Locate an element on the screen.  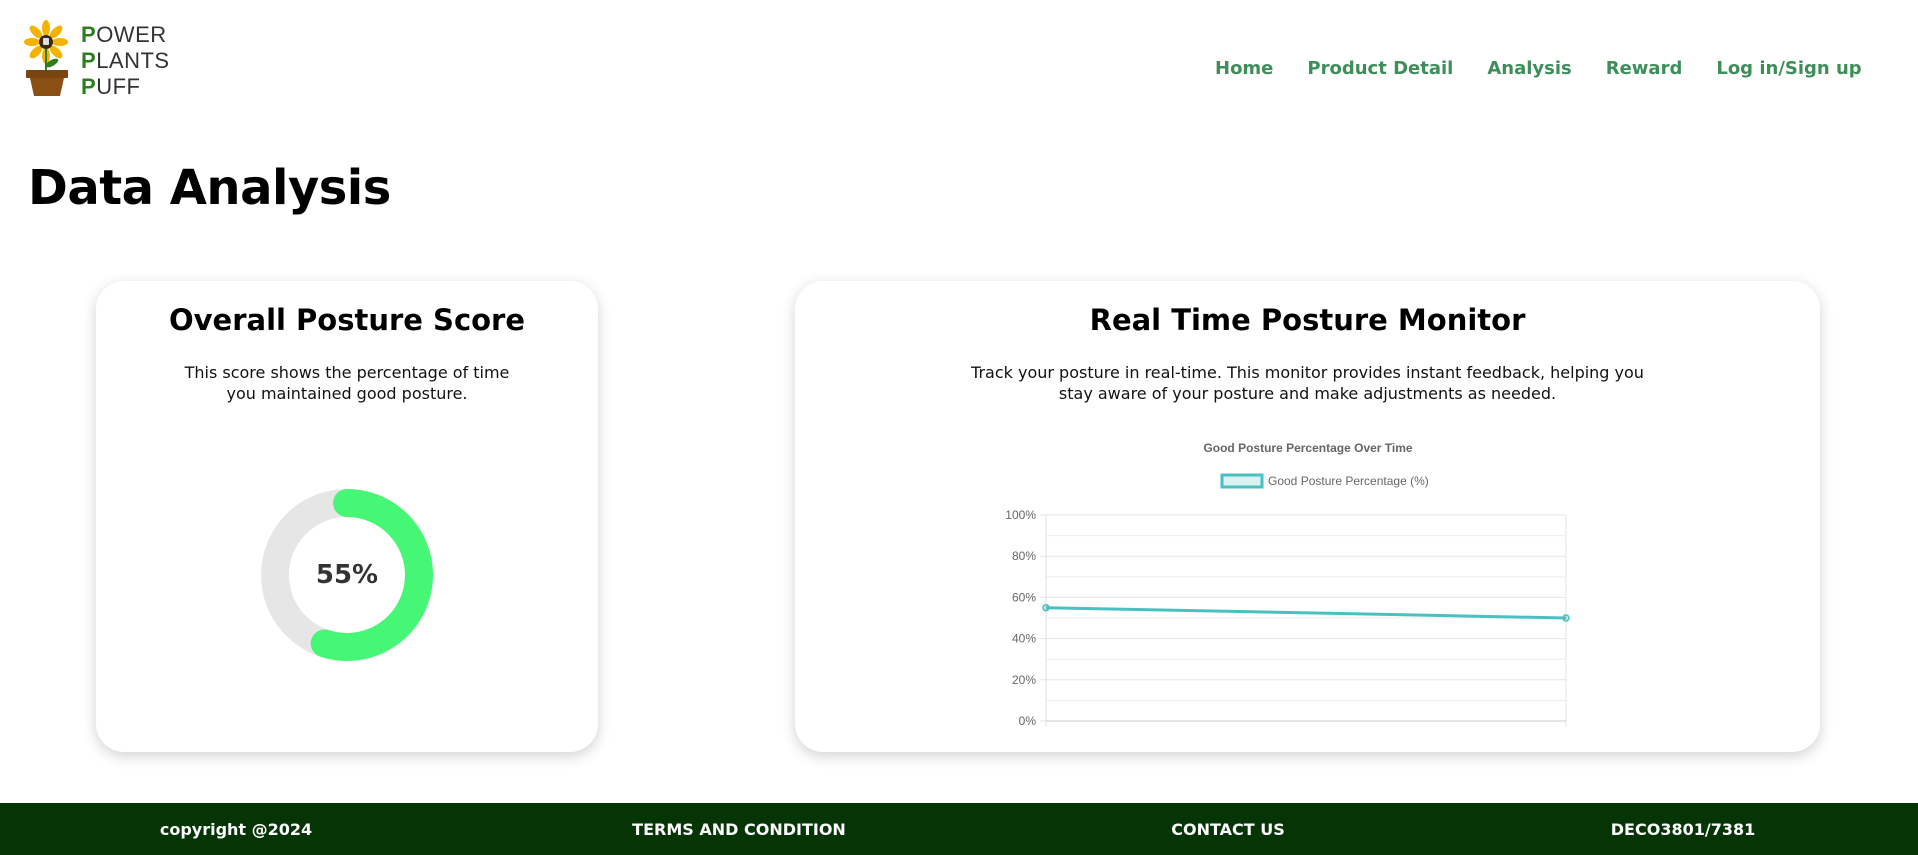
posture-score-donut: 55% is located at coordinates (347, 575).